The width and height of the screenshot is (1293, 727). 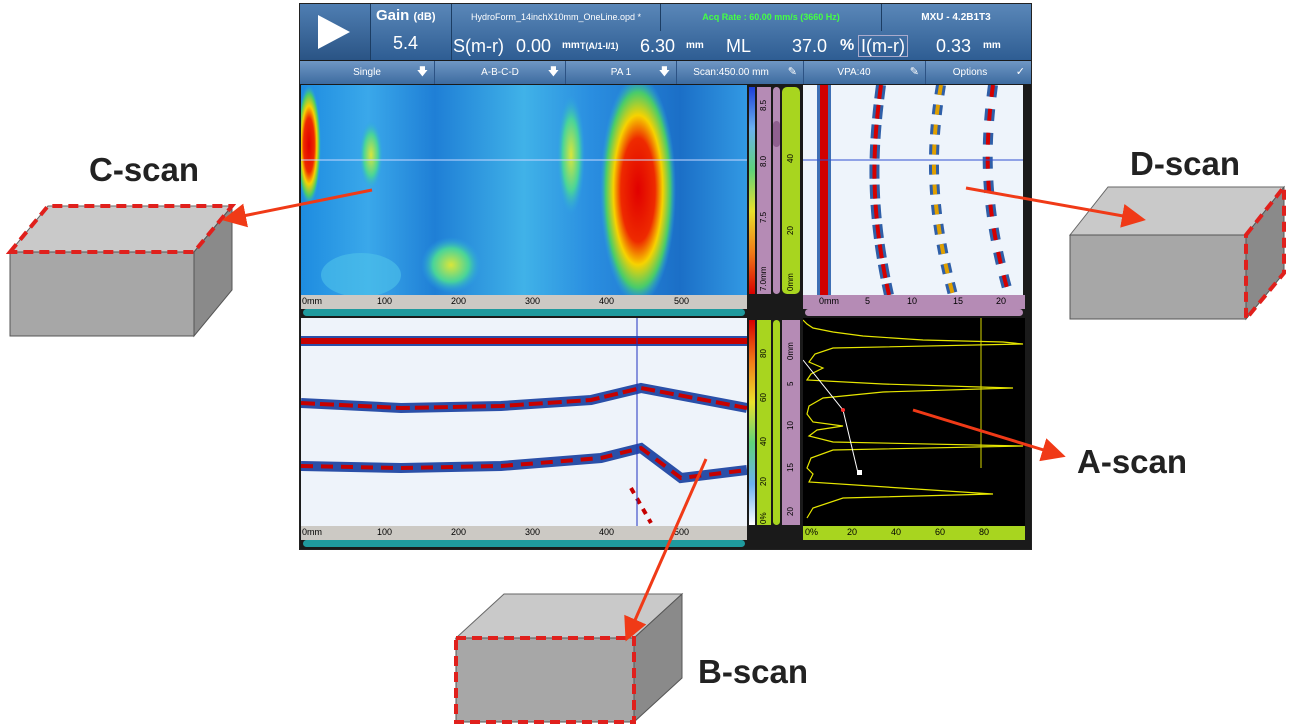 I want to click on a-scan-arrow, so click(x=989, y=435).